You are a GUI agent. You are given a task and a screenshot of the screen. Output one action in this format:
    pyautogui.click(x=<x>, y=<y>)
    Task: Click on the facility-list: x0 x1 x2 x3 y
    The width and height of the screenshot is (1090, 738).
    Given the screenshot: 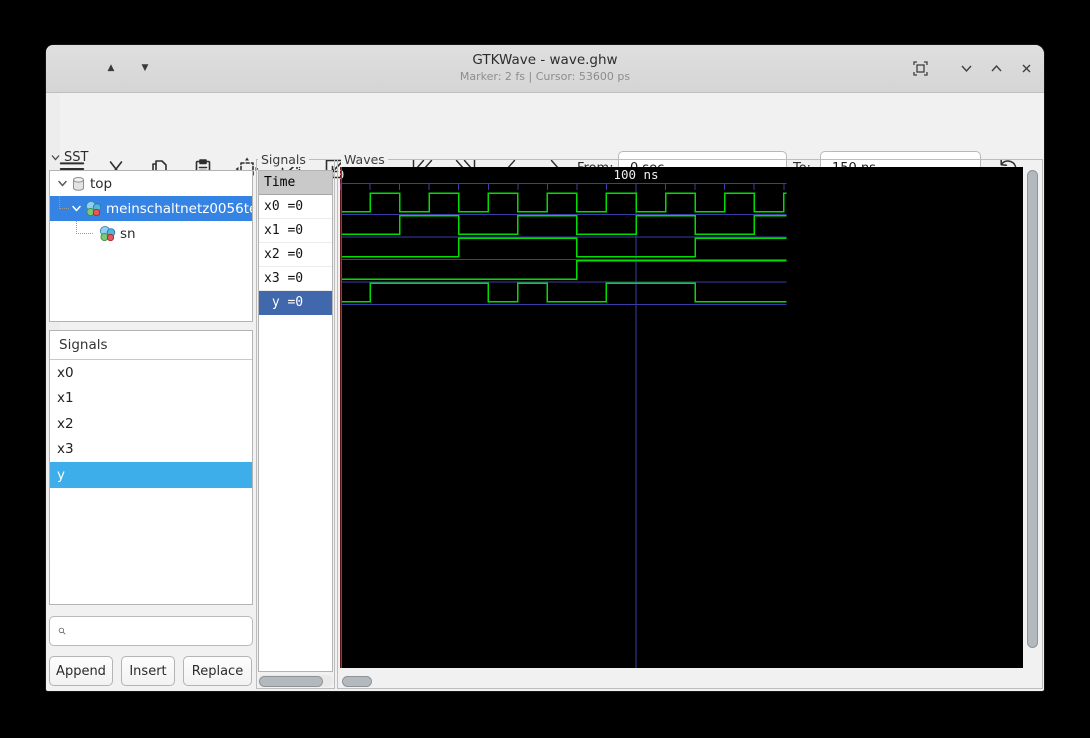 What is the action you would take?
    pyautogui.click(x=151, y=424)
    